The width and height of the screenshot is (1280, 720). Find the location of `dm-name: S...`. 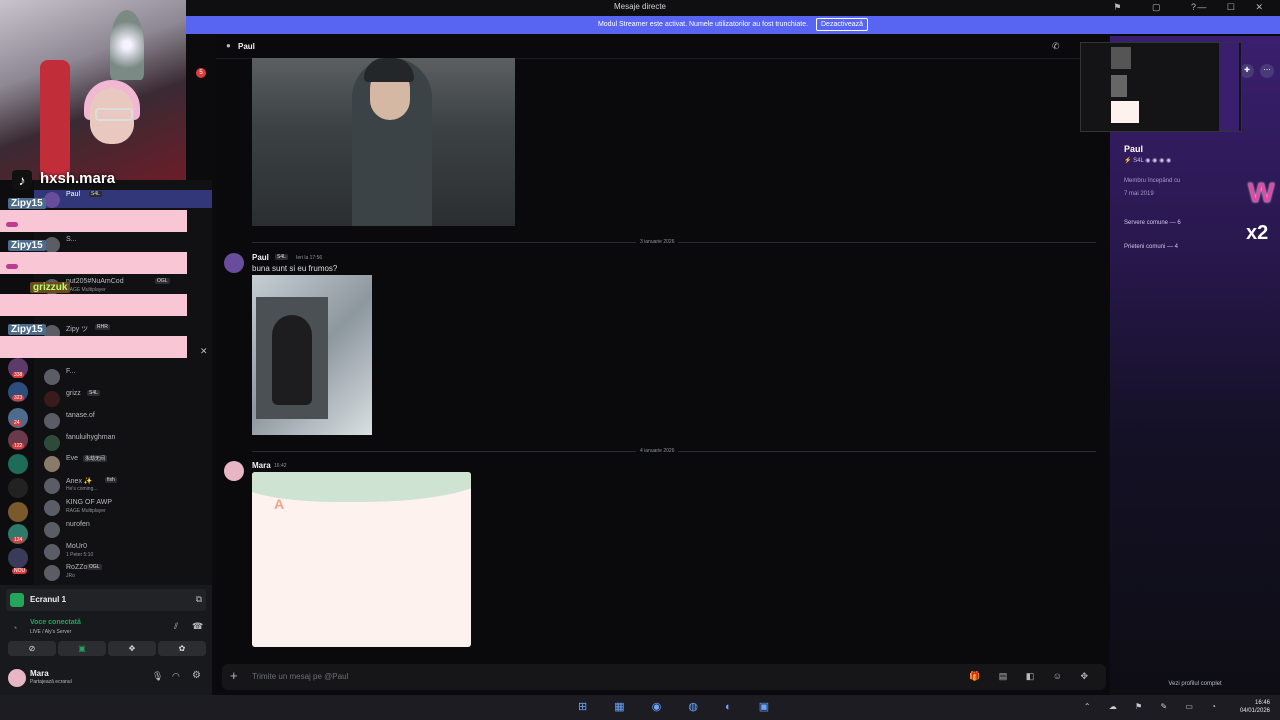

dm-name: S... is located at coordinates (71, 239).